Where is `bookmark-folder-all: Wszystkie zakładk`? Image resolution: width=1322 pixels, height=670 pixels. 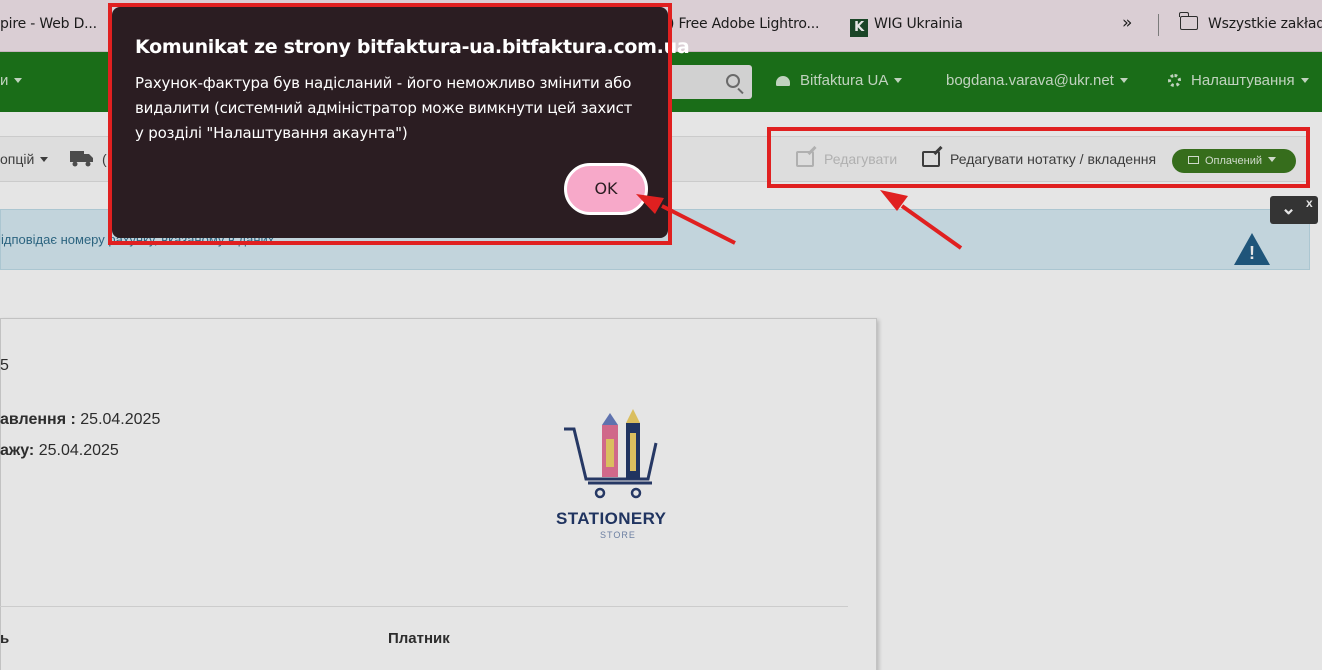
bookmark-folder-all: Wszystkie zakładk is located at coordinates (1250, 22).